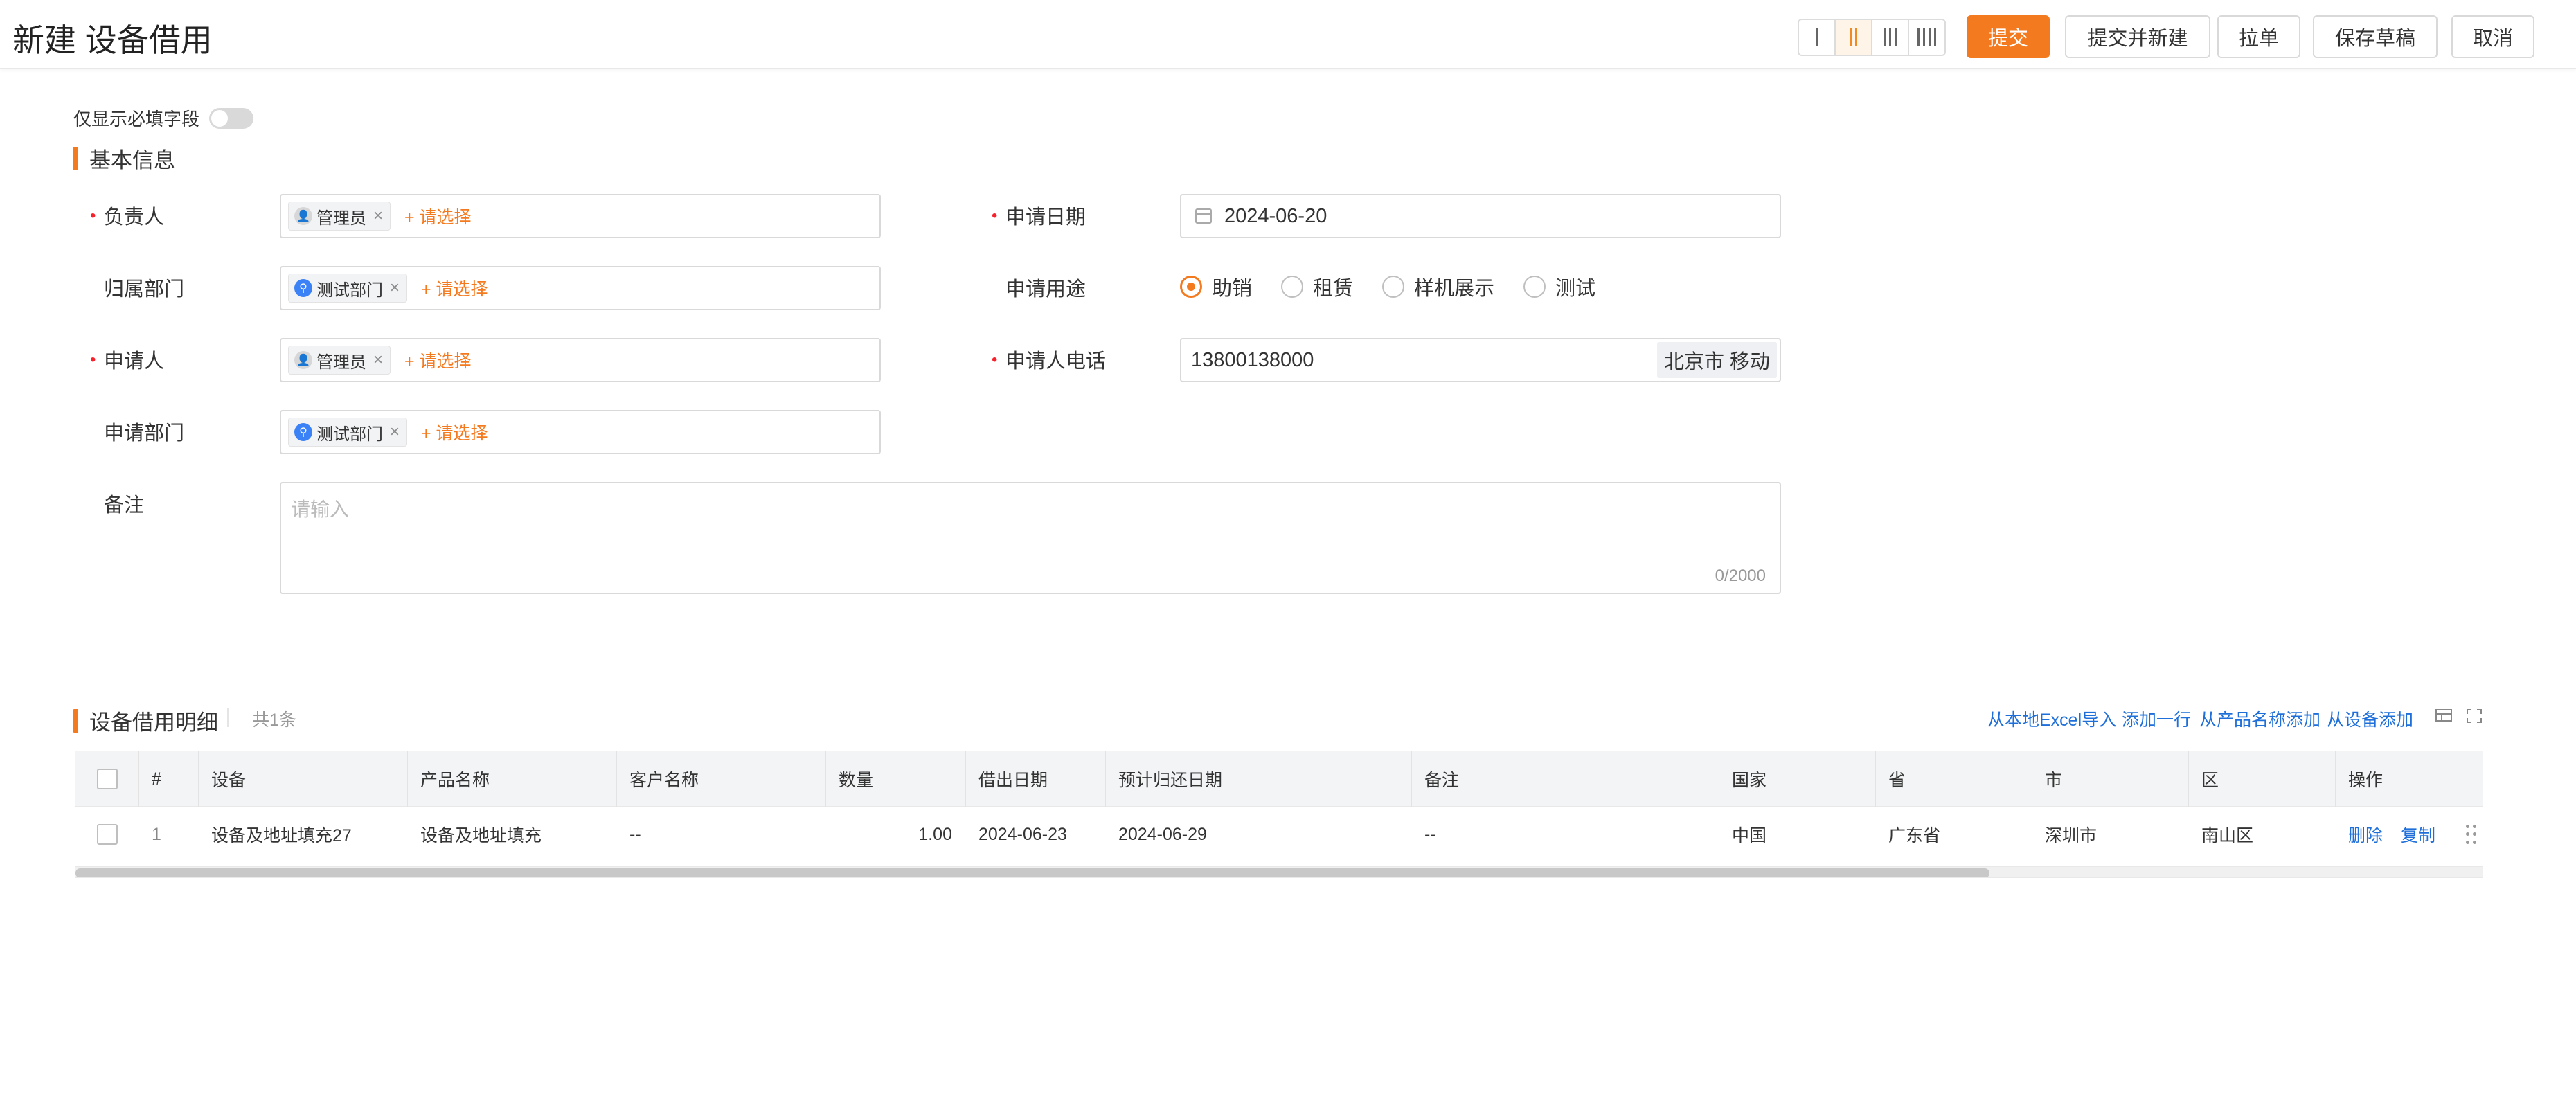  Describe the element at coordinates (454, 288) in the screenshot. I see `owner-dept-add-link: + 请选择` at that location.